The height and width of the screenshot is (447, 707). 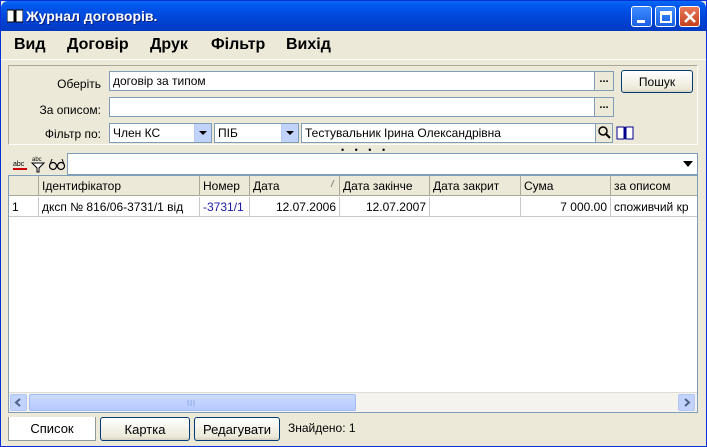 I want to click on grip-icon, so click(x=191, y=403).